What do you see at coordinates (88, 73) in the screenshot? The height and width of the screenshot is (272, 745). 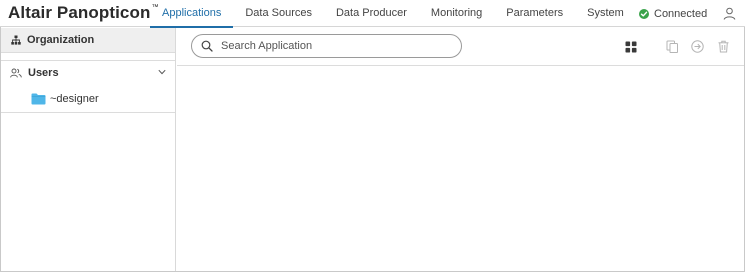 I see `users-group: Users` at bounding box center [88, 73].